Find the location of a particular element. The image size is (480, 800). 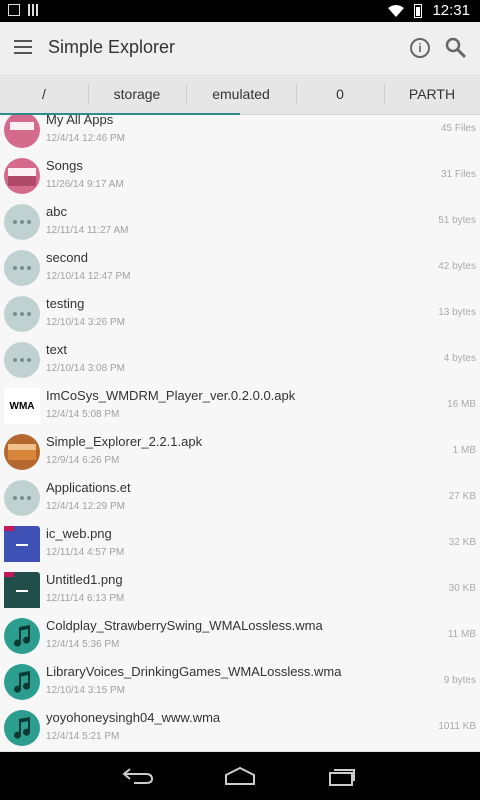

file-size: 11 MB is located at coordinates (461, 634).